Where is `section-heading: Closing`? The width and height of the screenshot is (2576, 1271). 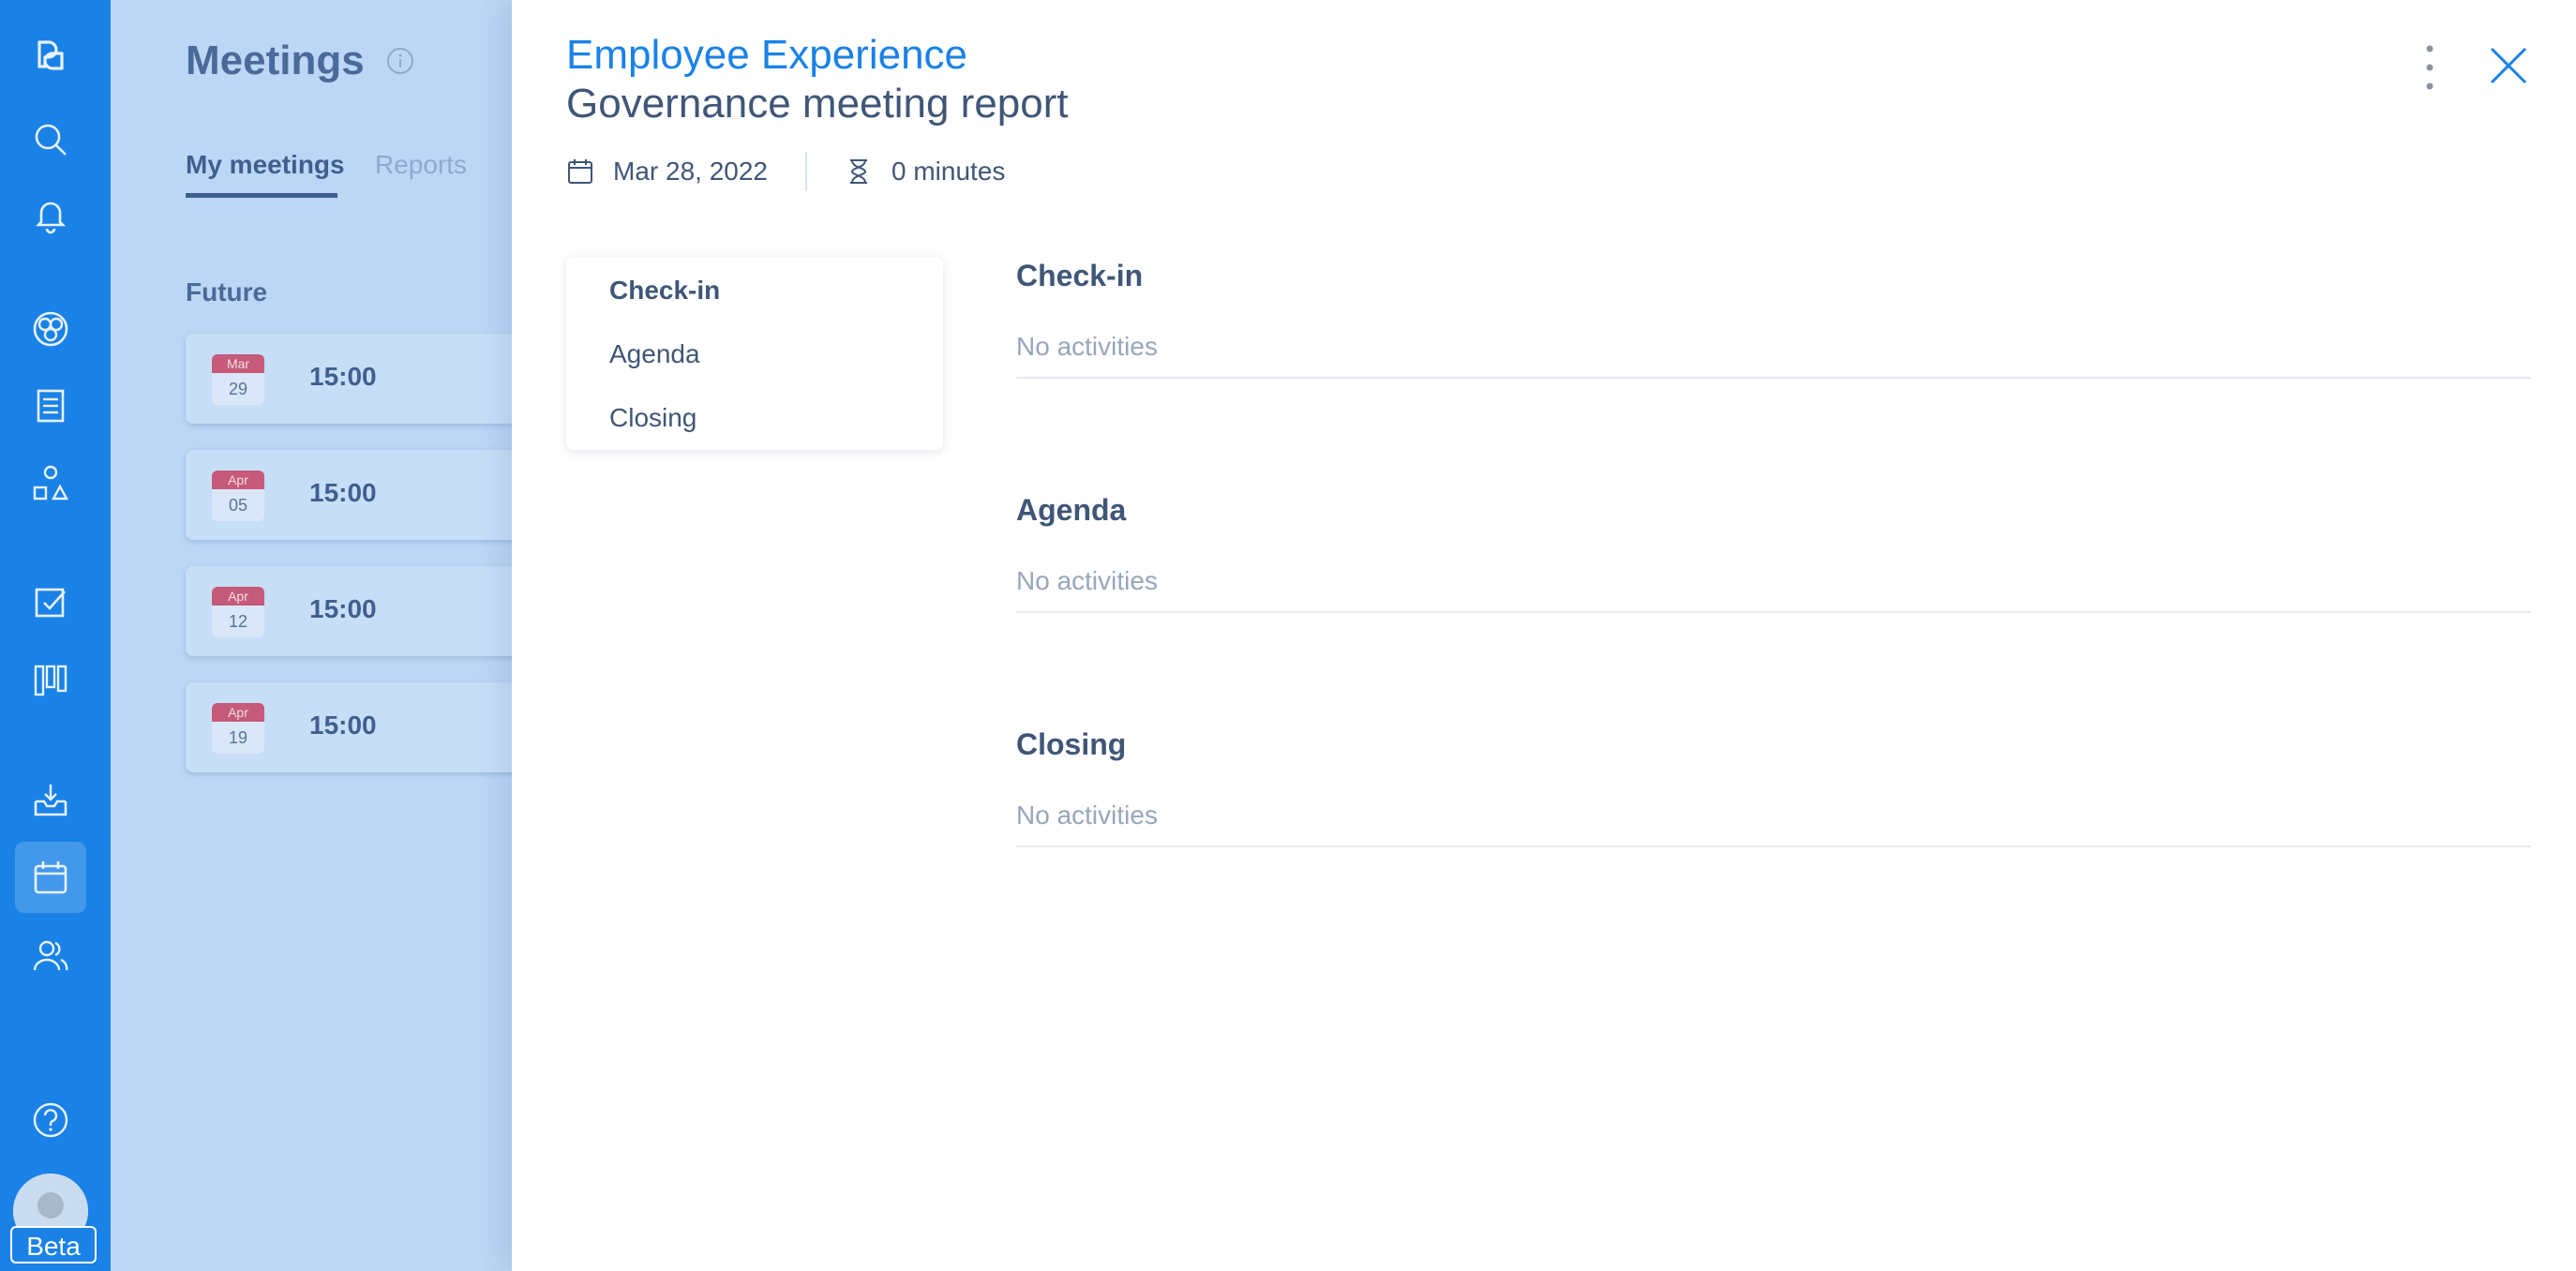
section-heading: Closing is located at coordinates (1072, 744).